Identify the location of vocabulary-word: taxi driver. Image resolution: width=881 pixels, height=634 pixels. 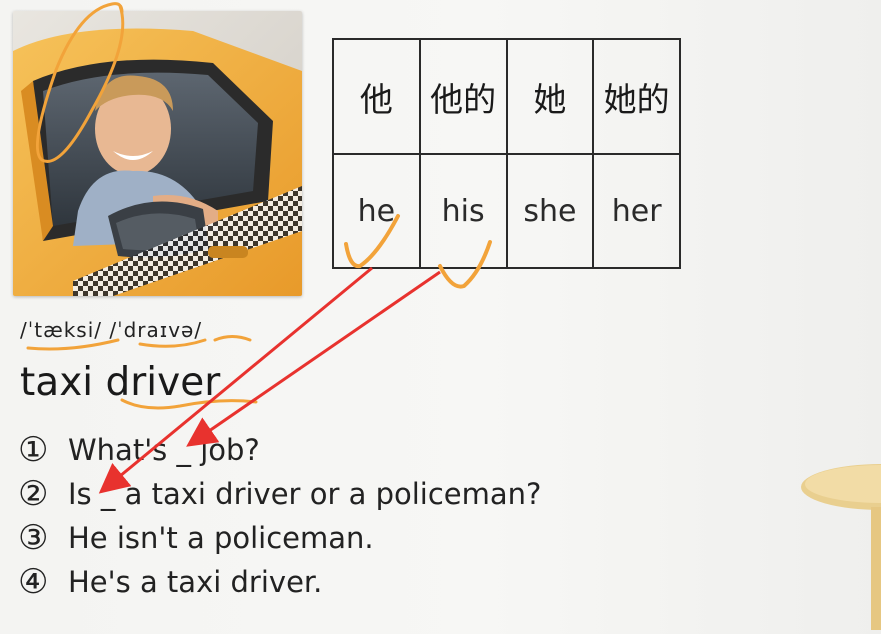
(120, 382).